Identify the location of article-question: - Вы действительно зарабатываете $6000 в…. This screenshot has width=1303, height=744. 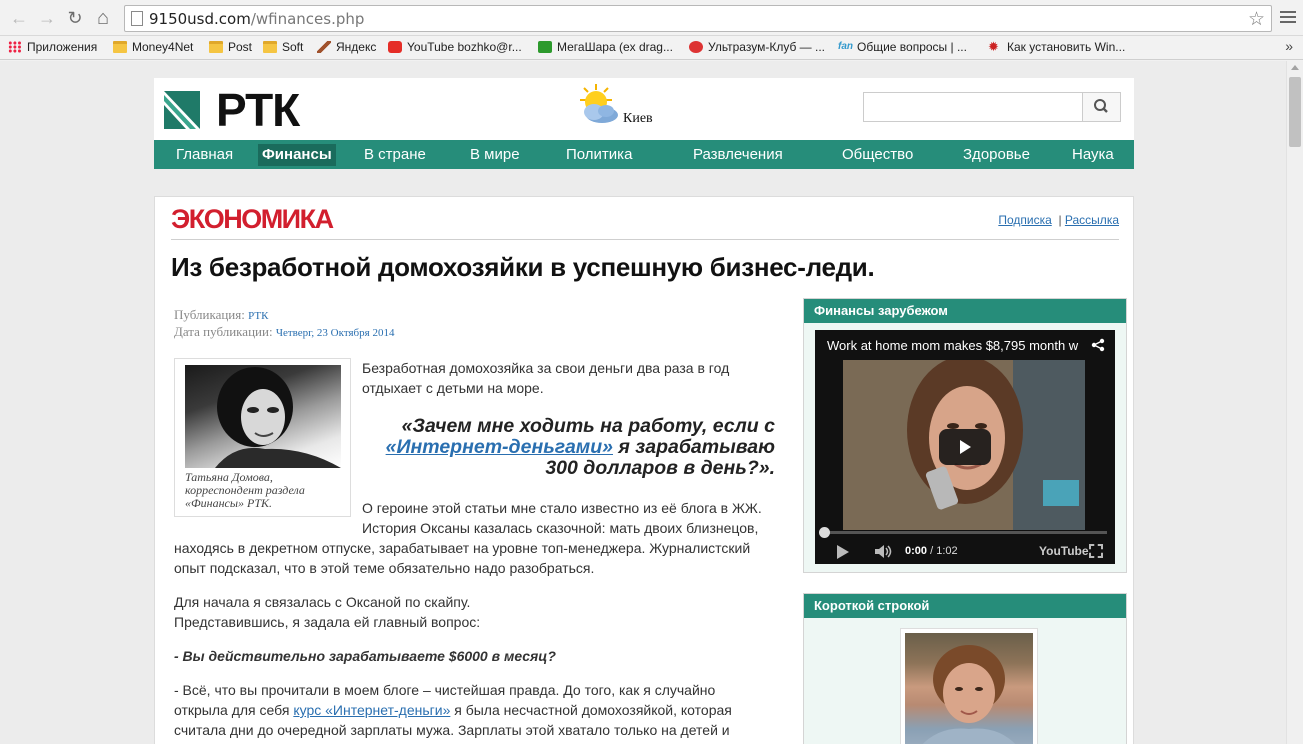
(365, 656).